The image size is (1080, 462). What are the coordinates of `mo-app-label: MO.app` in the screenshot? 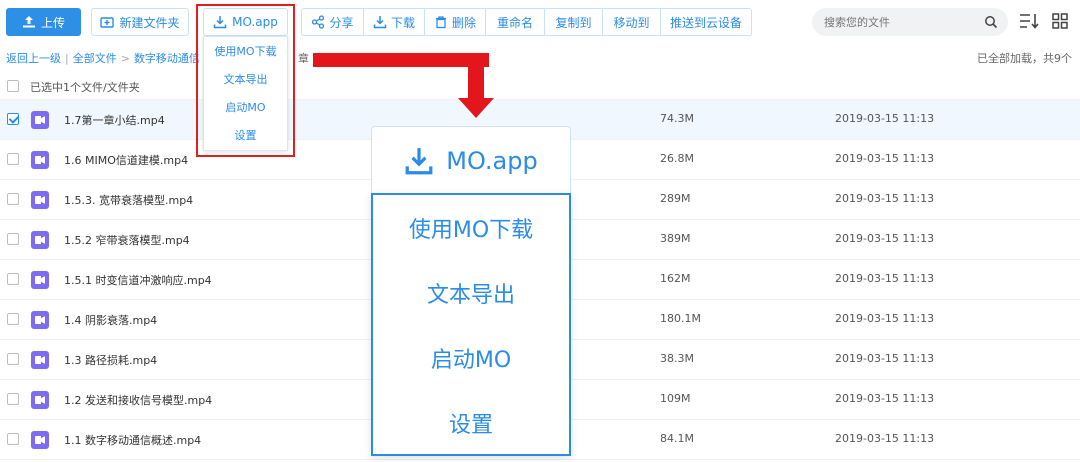 It's located at (255, 22).